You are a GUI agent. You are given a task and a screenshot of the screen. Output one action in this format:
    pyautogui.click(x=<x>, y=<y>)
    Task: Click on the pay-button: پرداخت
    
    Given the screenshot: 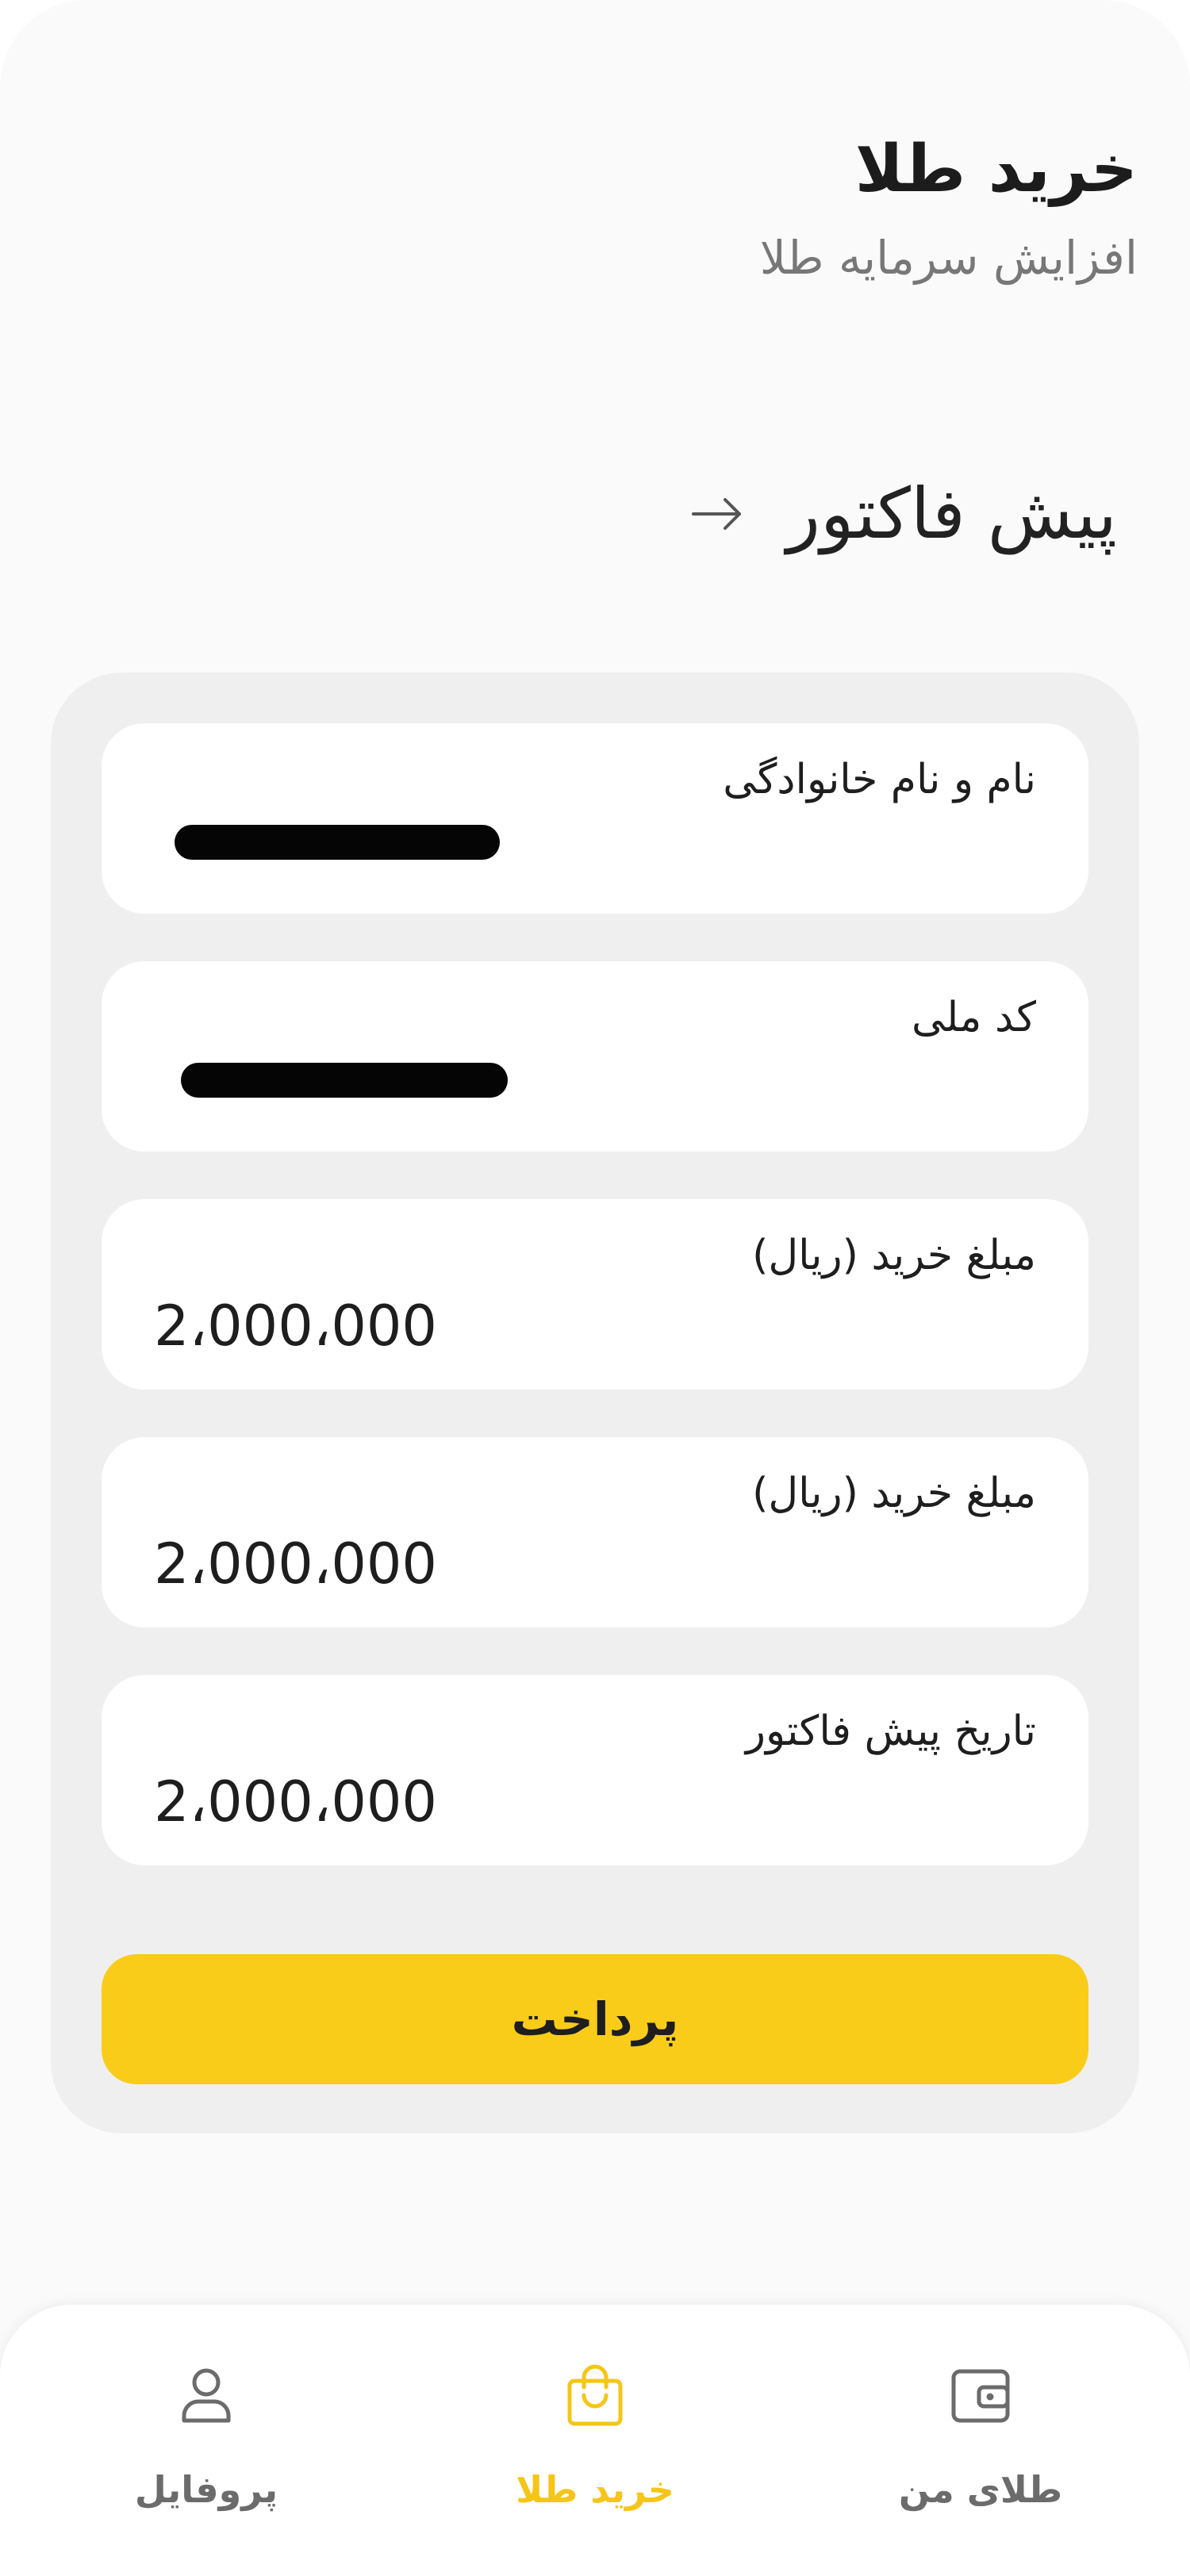 What is the action you would take?
    pyautogui.click(x=595, y=2019)
    